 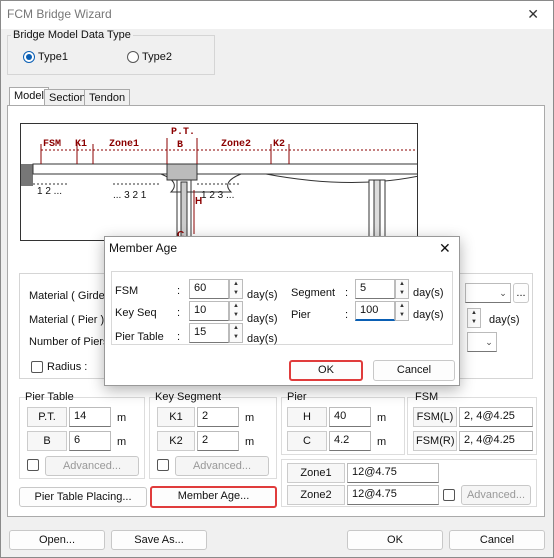 I want to click on title-bar: FCM Bridge Wizard ✕, so click(x=277, y=15).